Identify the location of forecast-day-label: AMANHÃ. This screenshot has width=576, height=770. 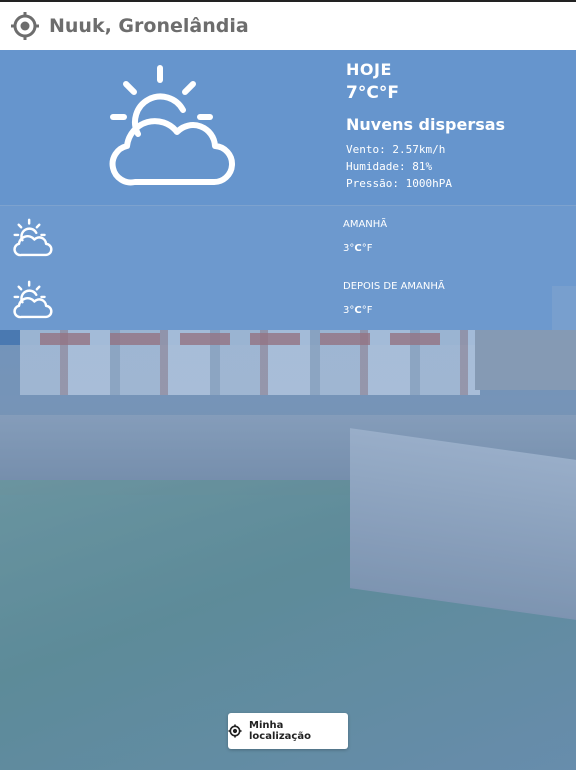
(365, 224).